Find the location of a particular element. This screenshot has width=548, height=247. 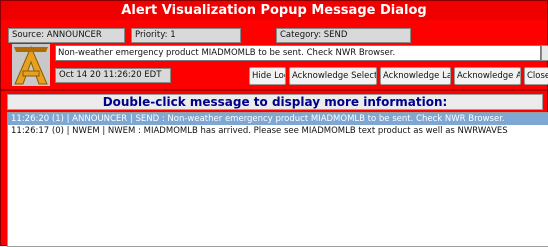

source-field: Source: ANNOUNCER is located at coordinates (66, 35).